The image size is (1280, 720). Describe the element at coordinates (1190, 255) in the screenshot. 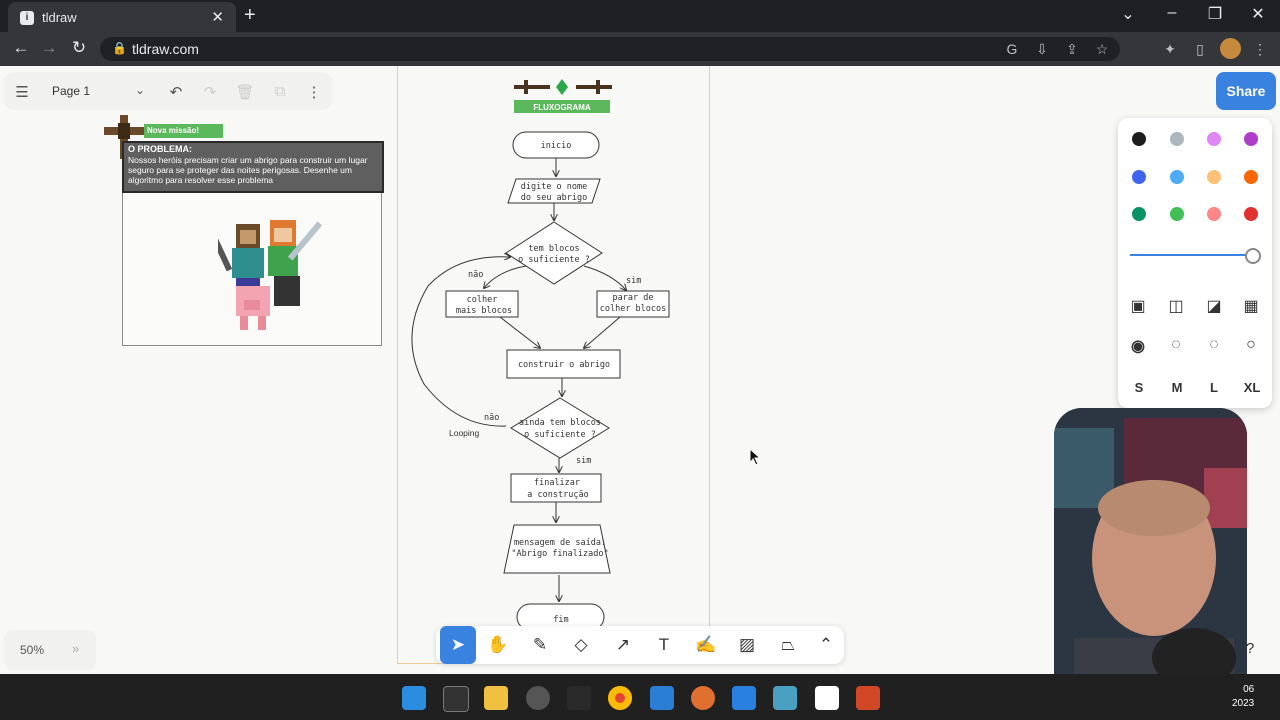

I see `opacity-slider` at that location.